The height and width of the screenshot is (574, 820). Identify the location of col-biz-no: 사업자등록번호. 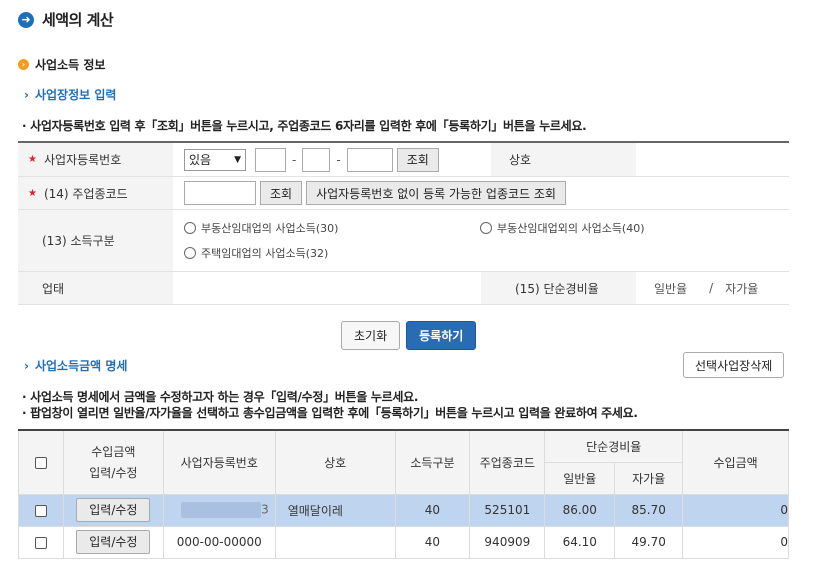
(219, 462).